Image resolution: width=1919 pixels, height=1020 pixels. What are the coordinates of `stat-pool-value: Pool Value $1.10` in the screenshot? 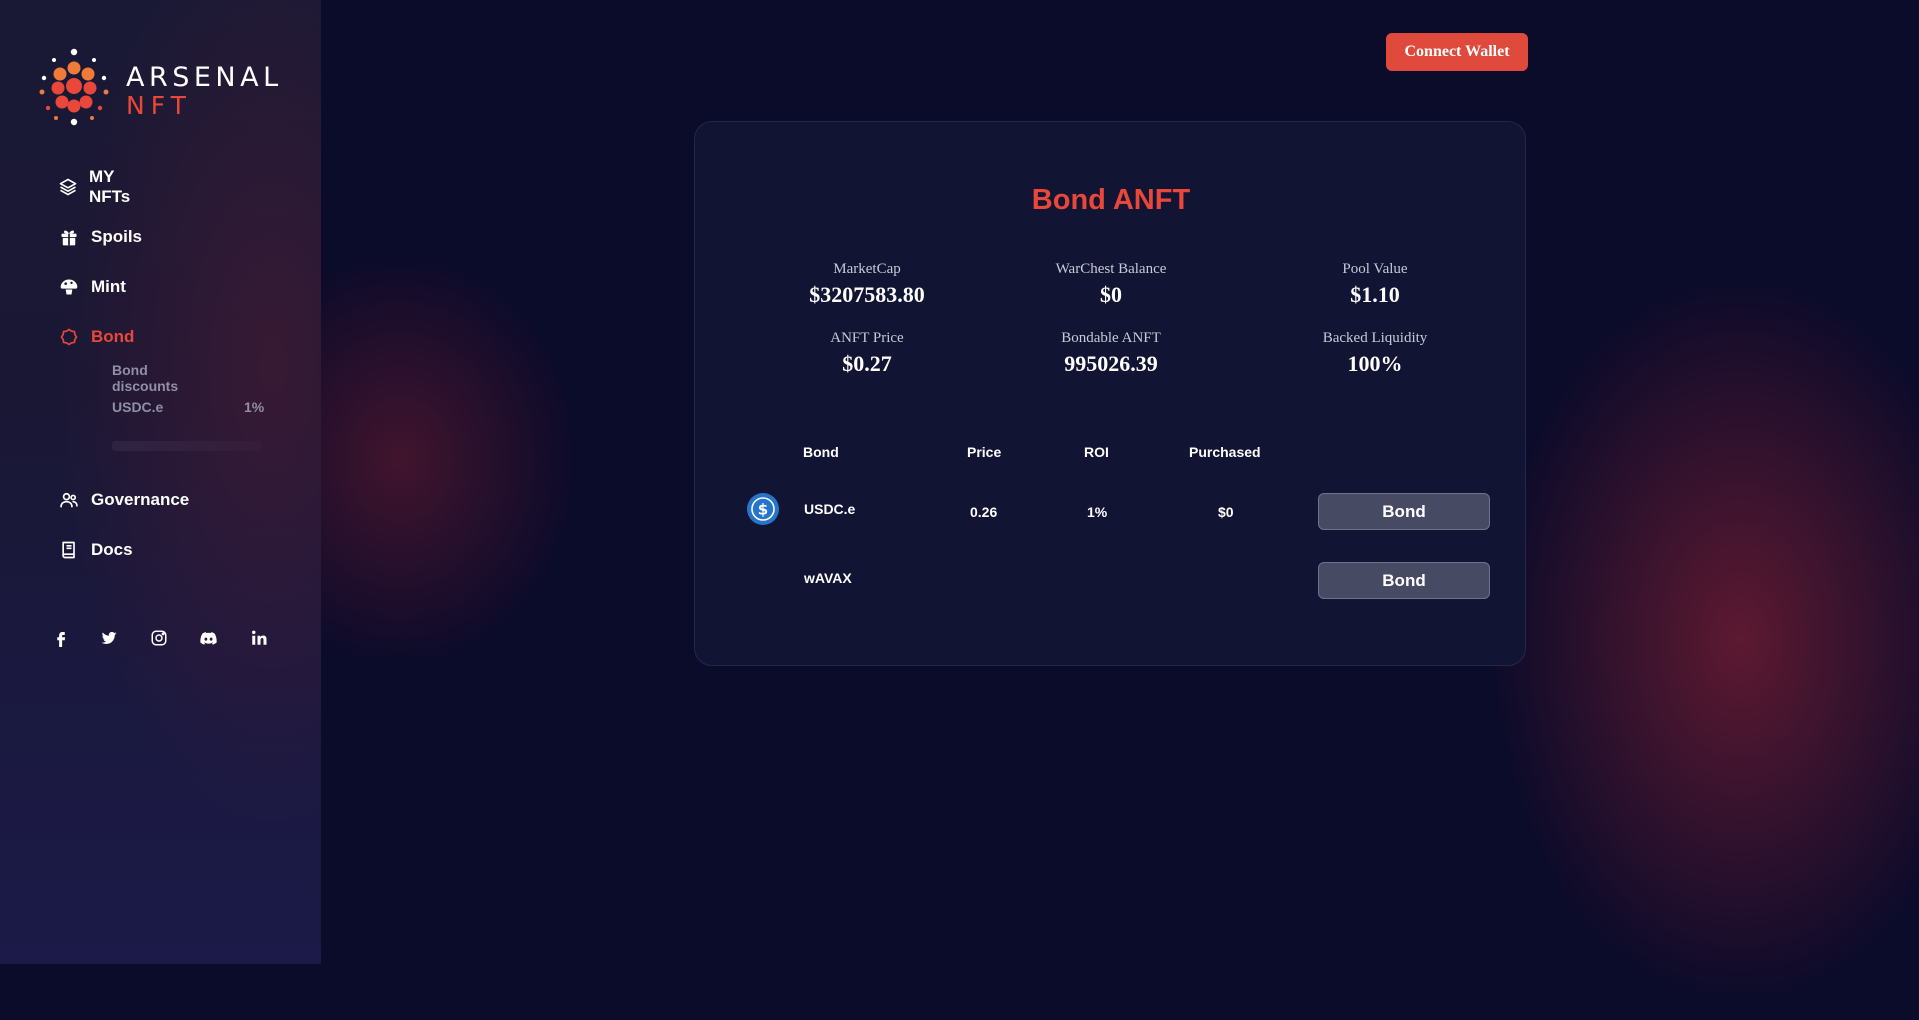 It's located at (1375, 284).